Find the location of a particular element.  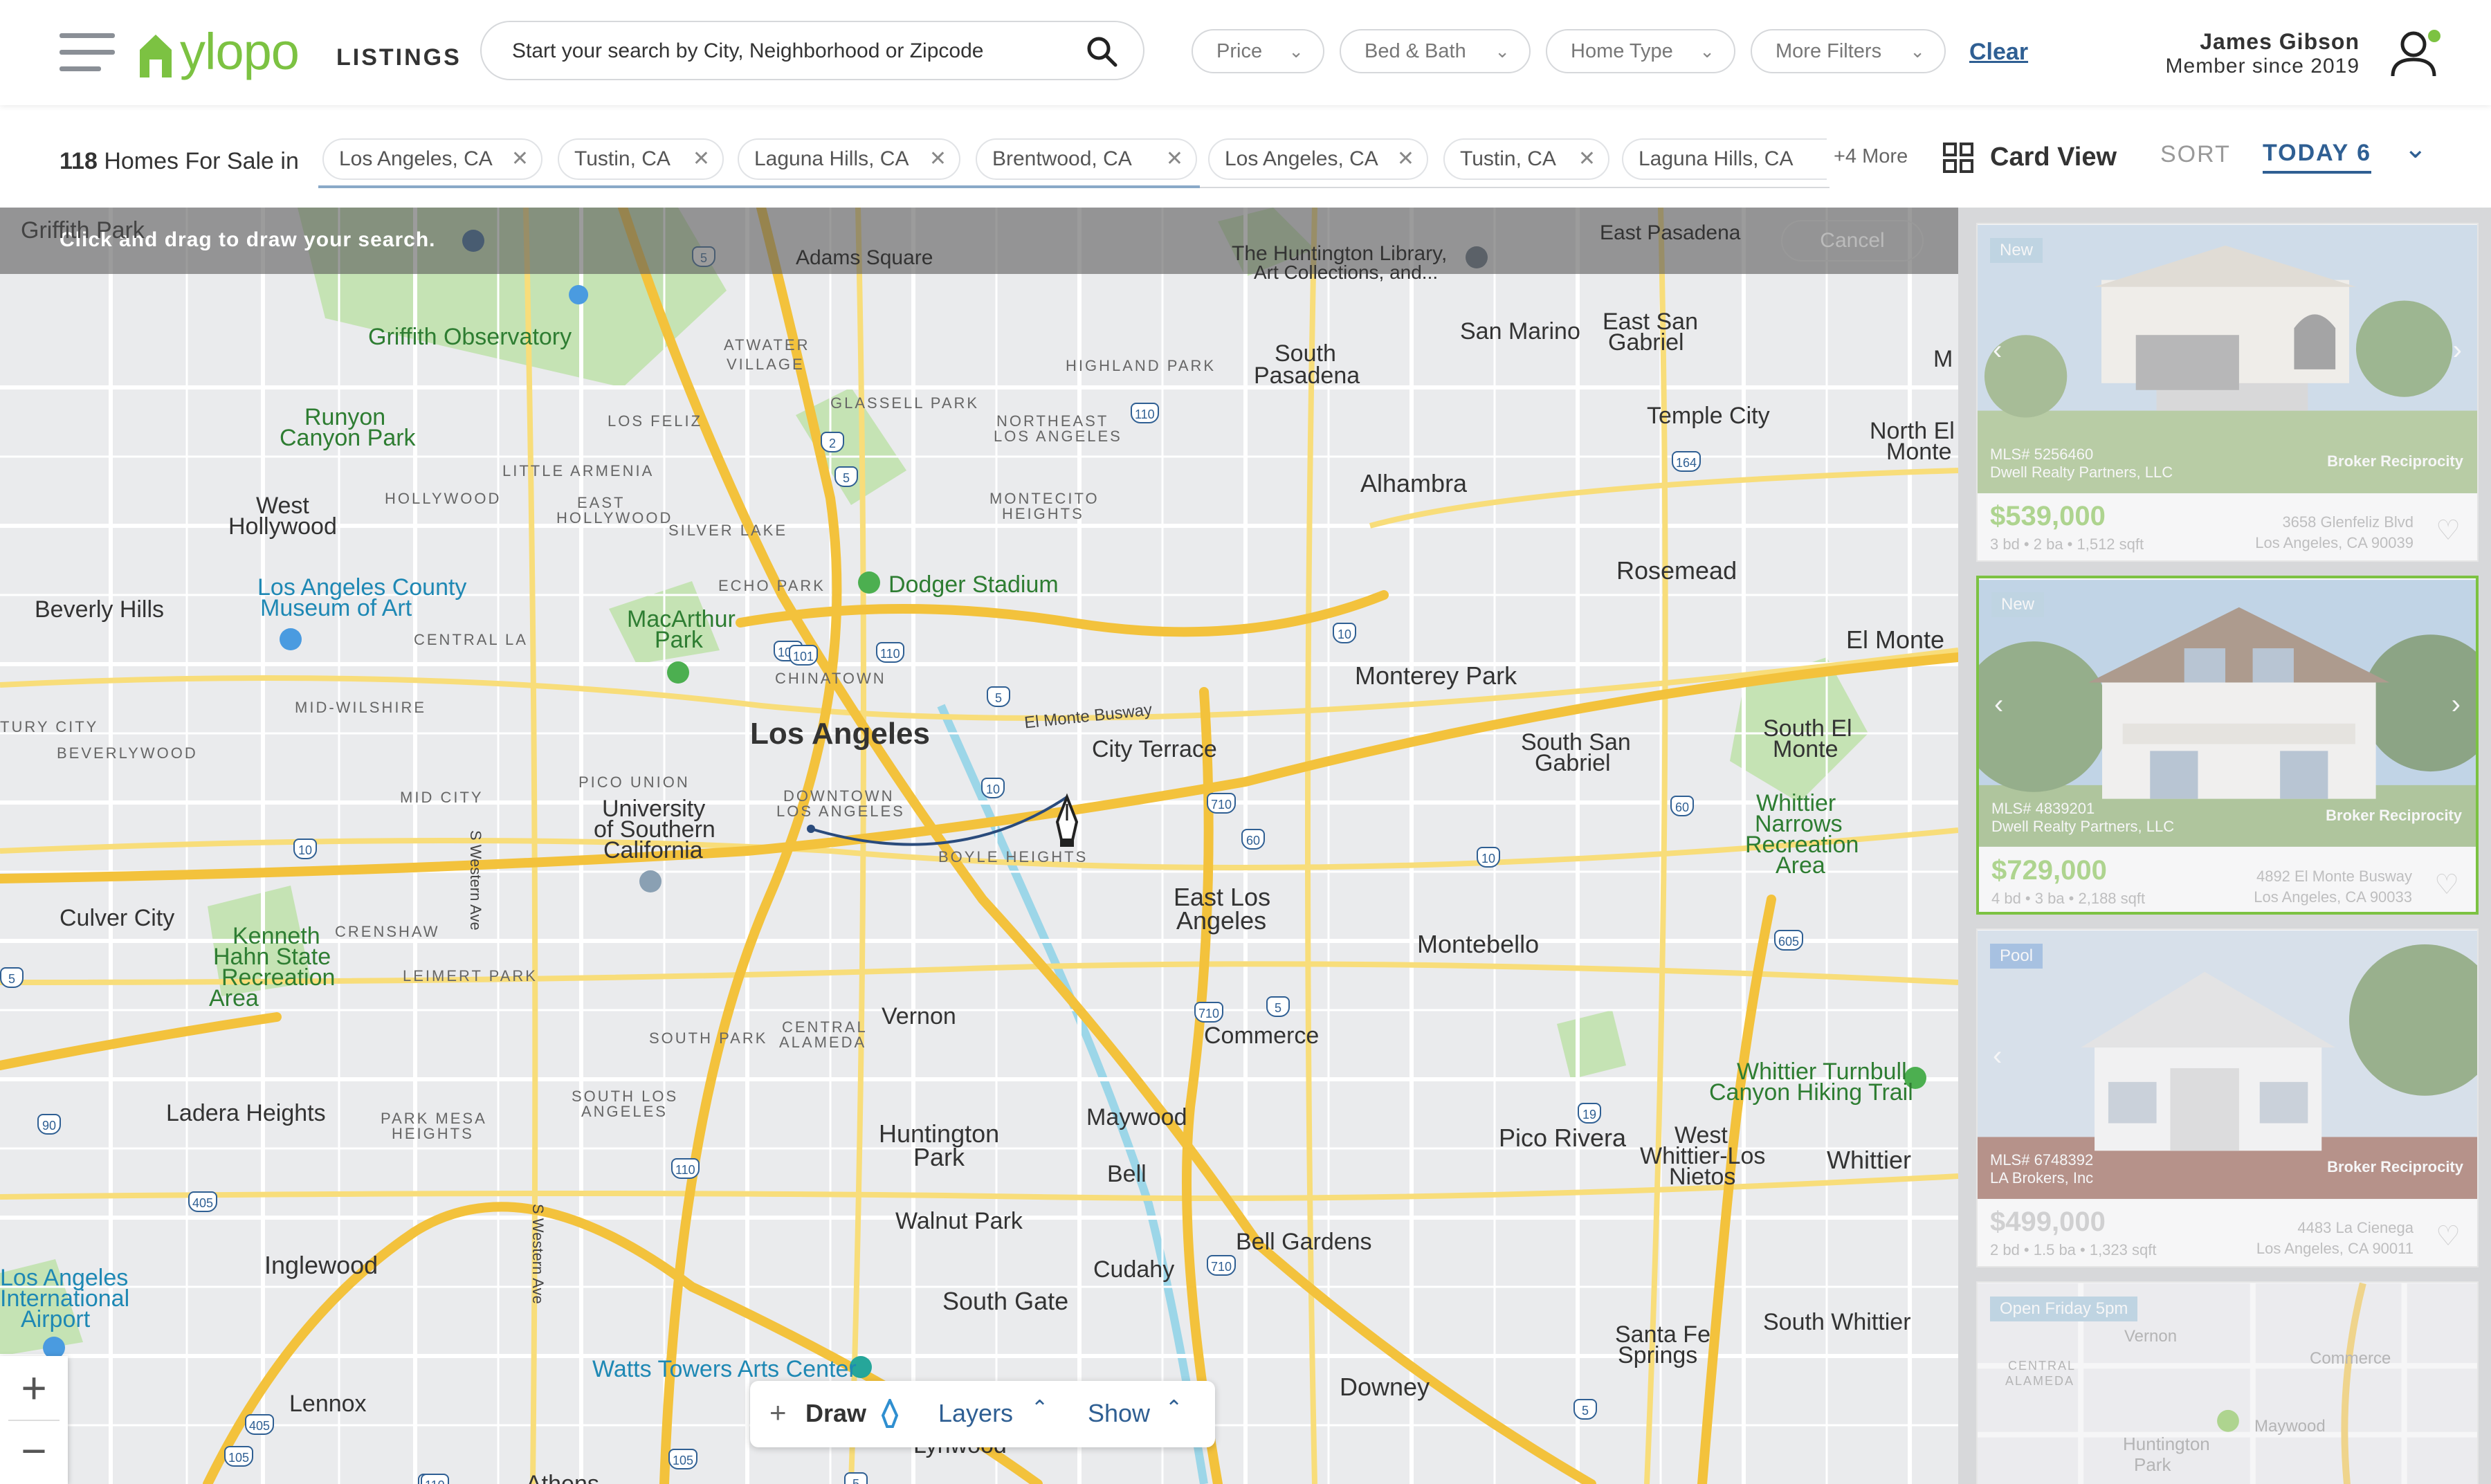

map-label: Bell Gardens is located at coordinates (1304, 1242).